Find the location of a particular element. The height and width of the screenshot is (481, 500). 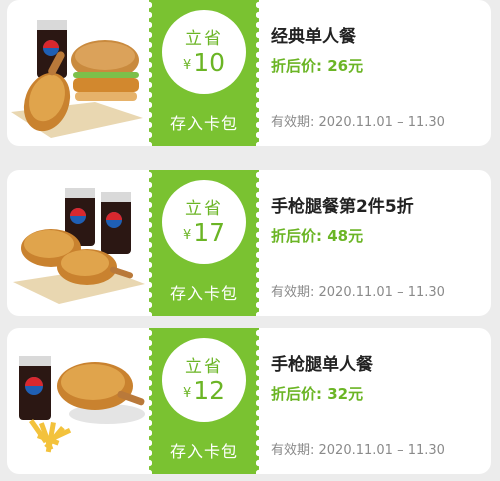

discount-amount: ¥10 is located at coordinates (204, 62).